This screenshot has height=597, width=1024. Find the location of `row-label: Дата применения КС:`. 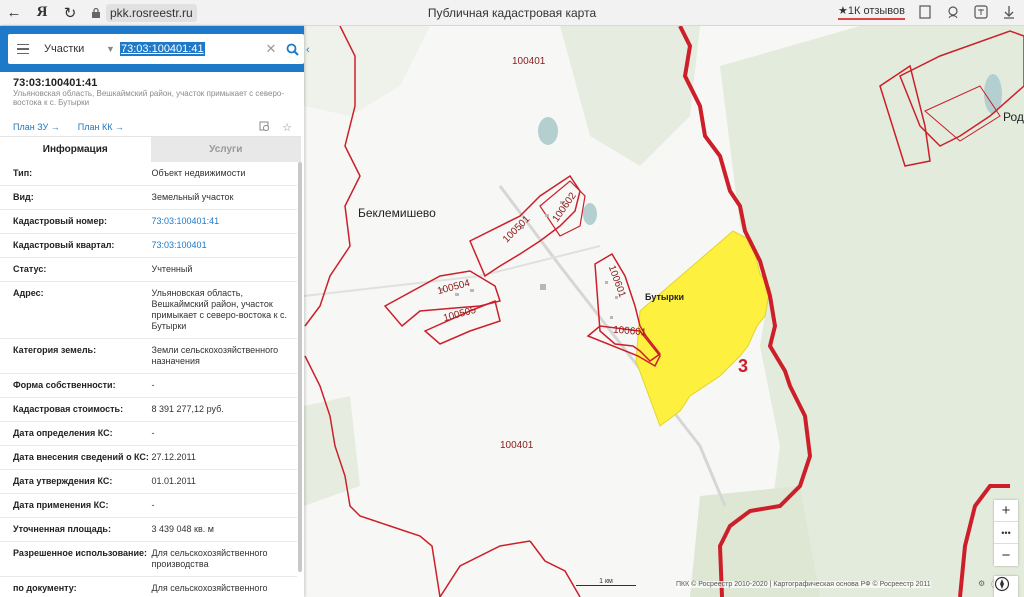

row-label: Дата применения КС: is located at coordinates (61, 505).